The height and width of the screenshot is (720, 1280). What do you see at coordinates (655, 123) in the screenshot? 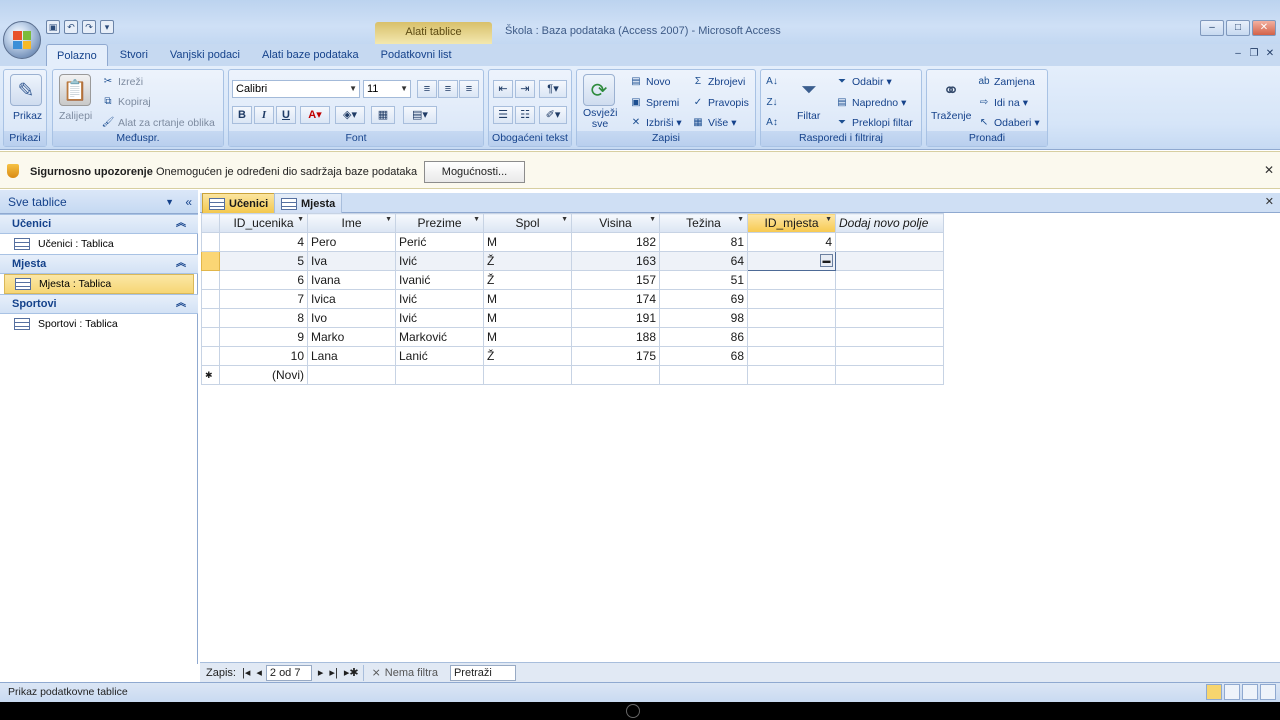
I see `delete-record-button: ✕ Izbriši ▾` at bounding box center [655, 123].